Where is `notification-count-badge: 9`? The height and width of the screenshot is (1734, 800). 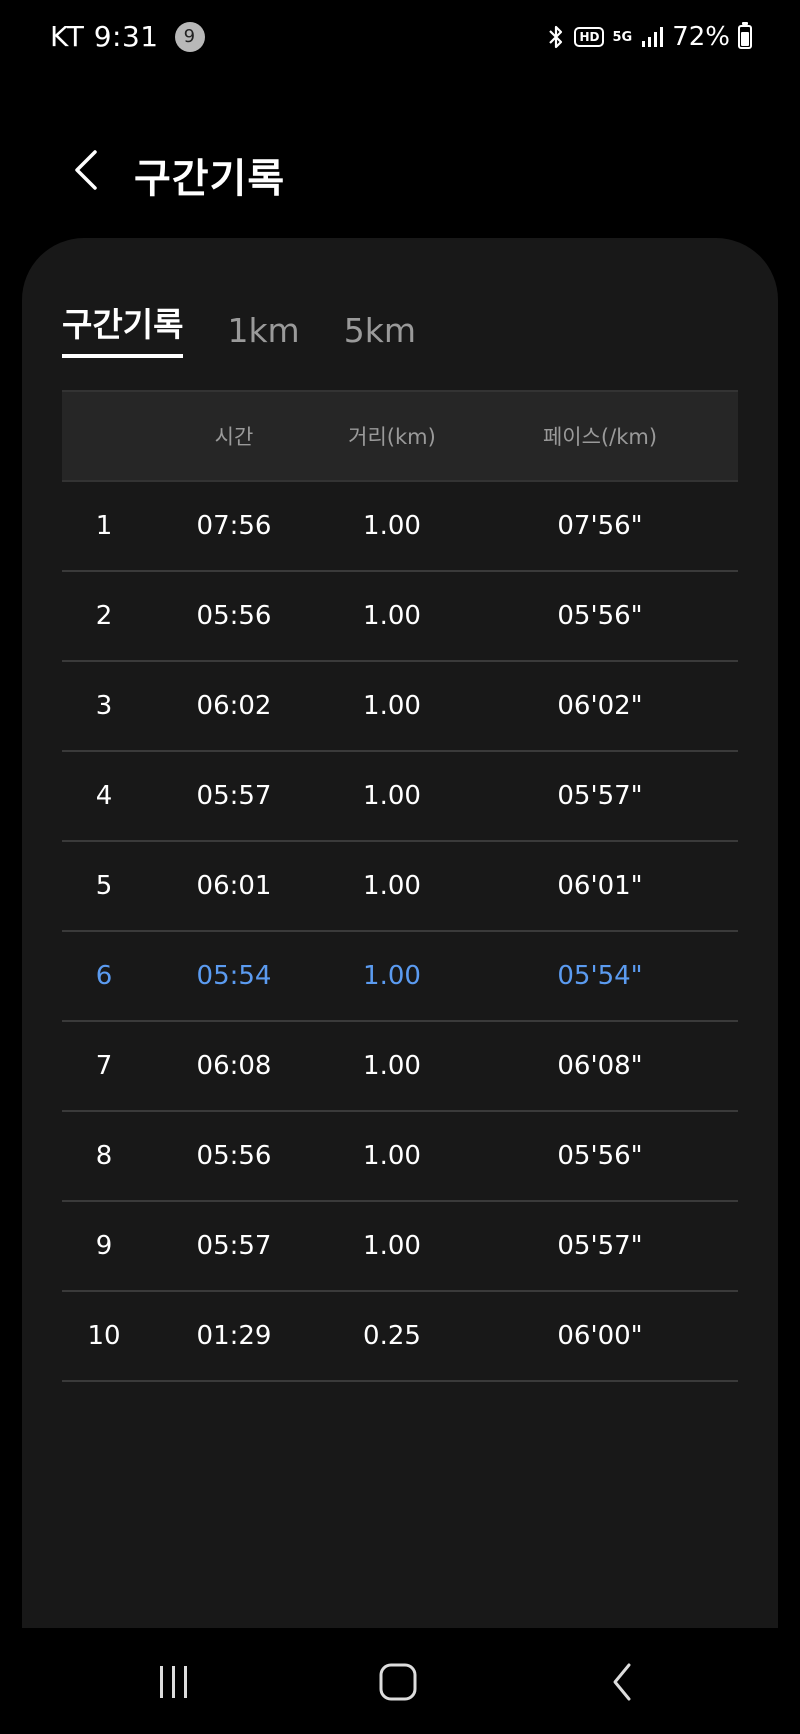
notification-count-badge: 9 is located at coordinates (189, 36).